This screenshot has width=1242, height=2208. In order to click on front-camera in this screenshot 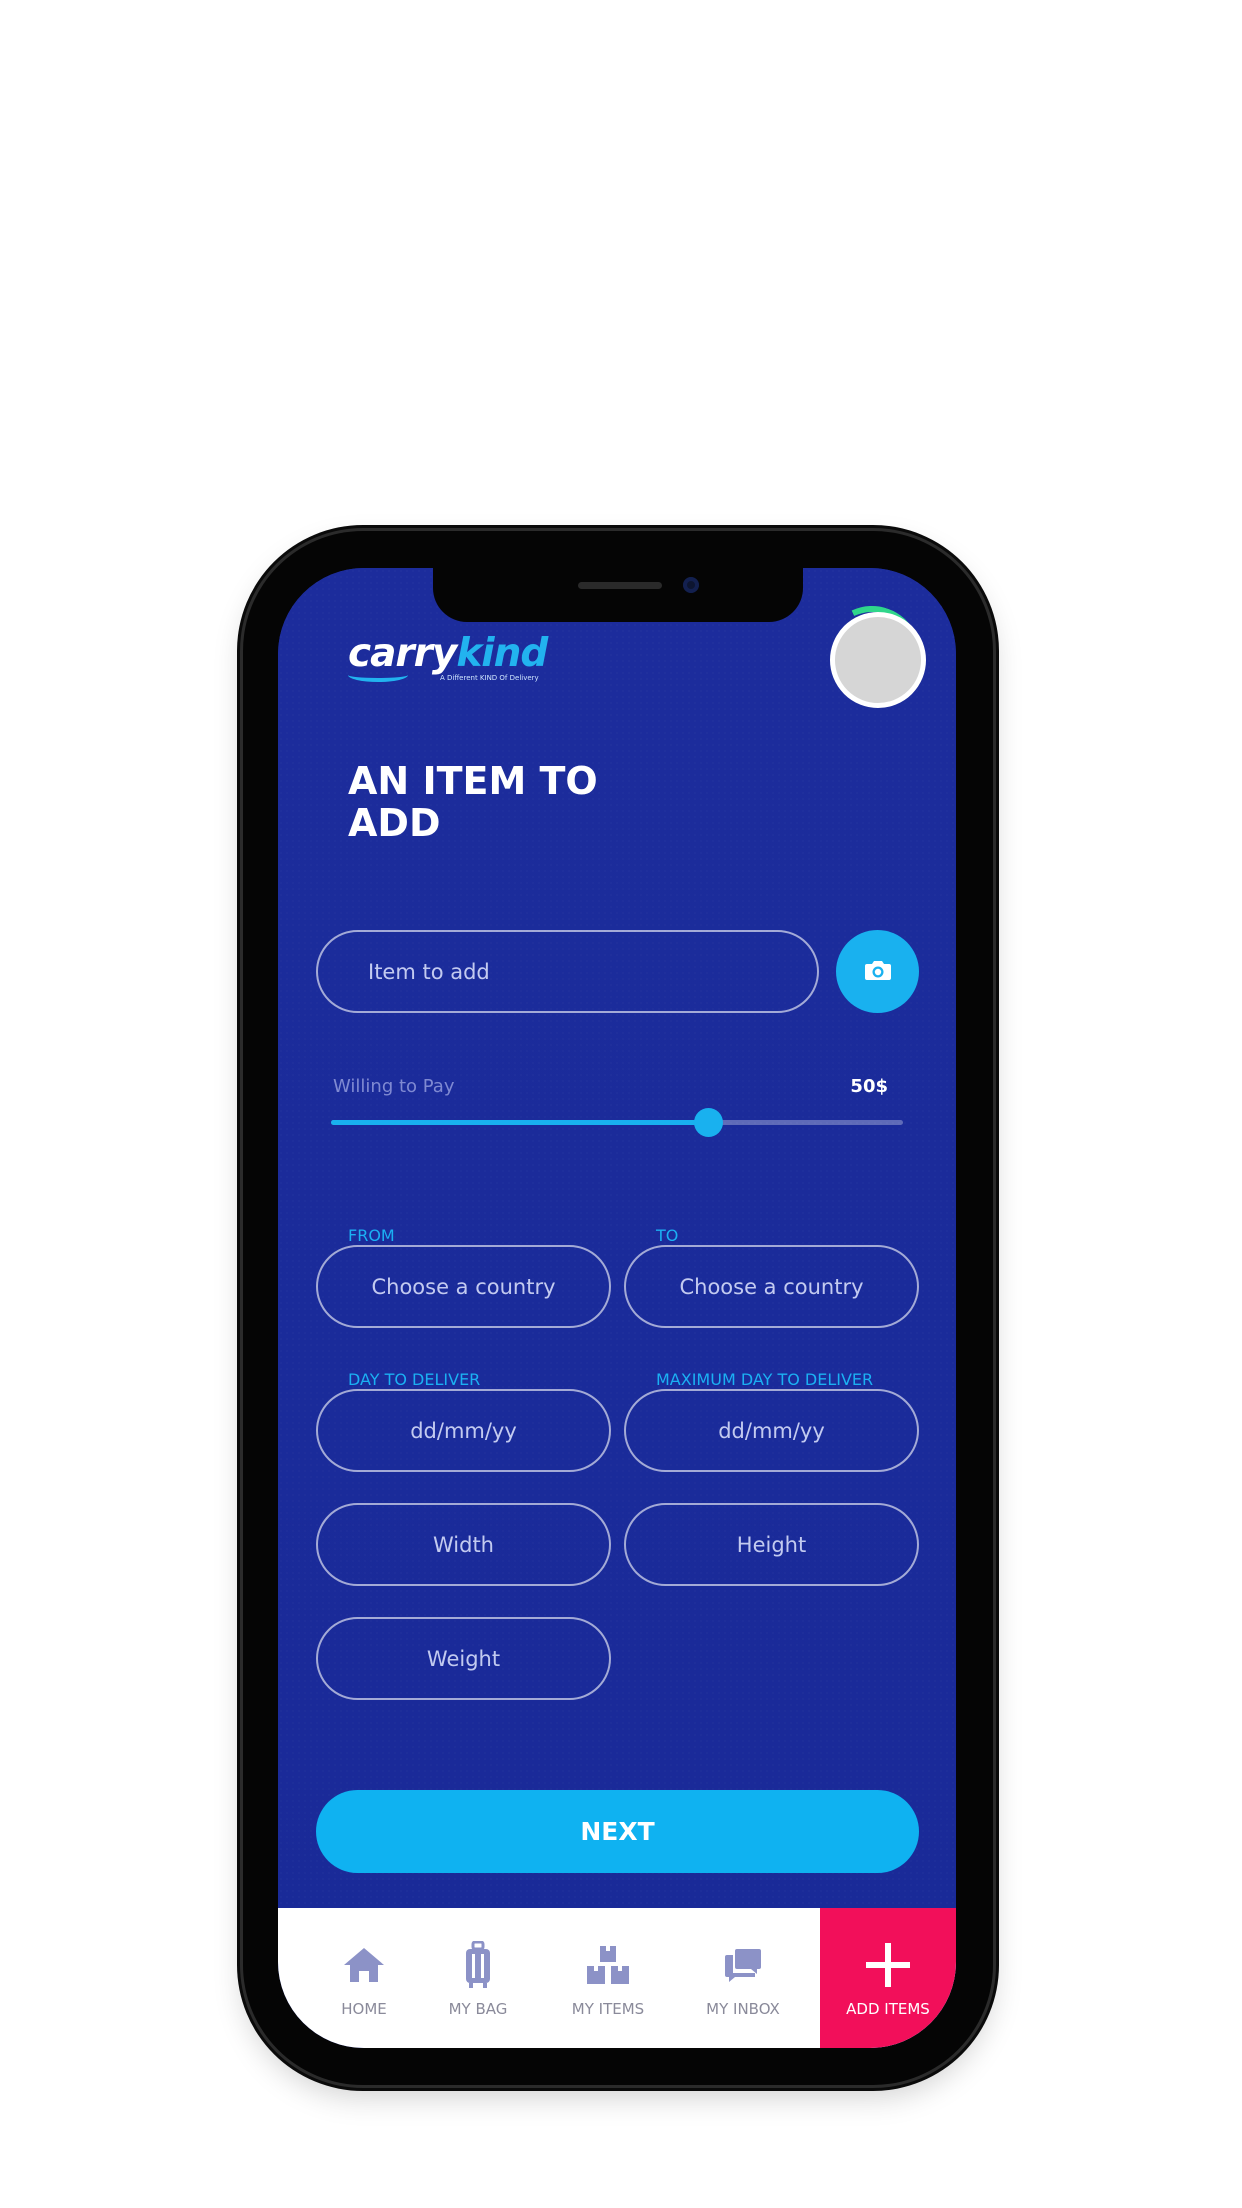, I will do `click(691, 585)`.